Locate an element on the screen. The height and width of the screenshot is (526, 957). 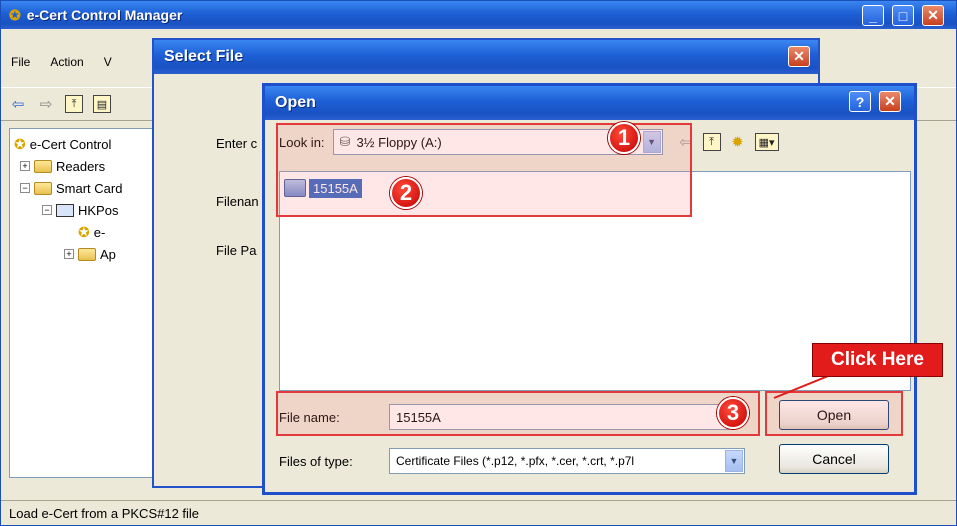
step-2-badge: 2 is located at coordinates (406, 193).